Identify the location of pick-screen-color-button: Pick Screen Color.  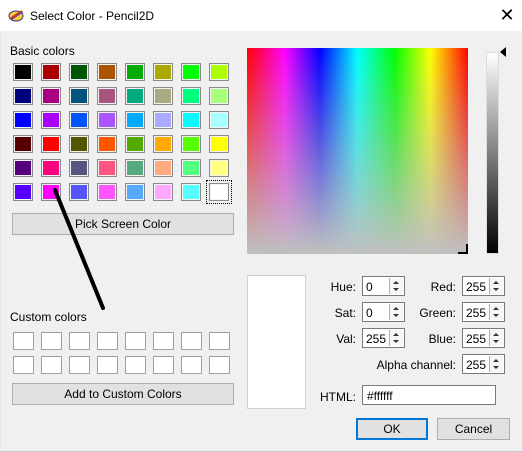
(123, 224).